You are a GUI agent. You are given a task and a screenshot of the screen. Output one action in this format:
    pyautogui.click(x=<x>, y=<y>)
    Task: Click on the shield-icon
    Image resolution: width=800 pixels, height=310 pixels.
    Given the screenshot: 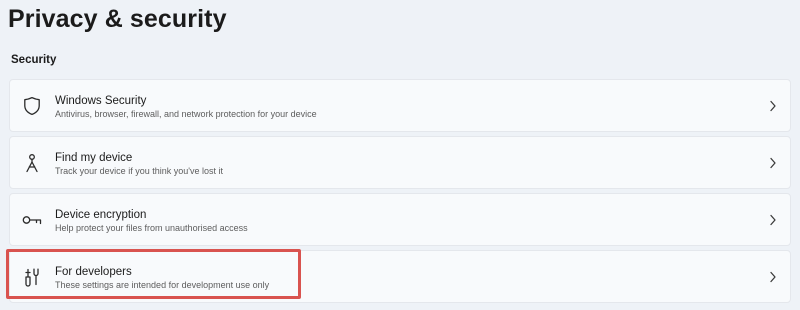 What is the action you would take?
    pyautogui.click(x=32, y=106)
    